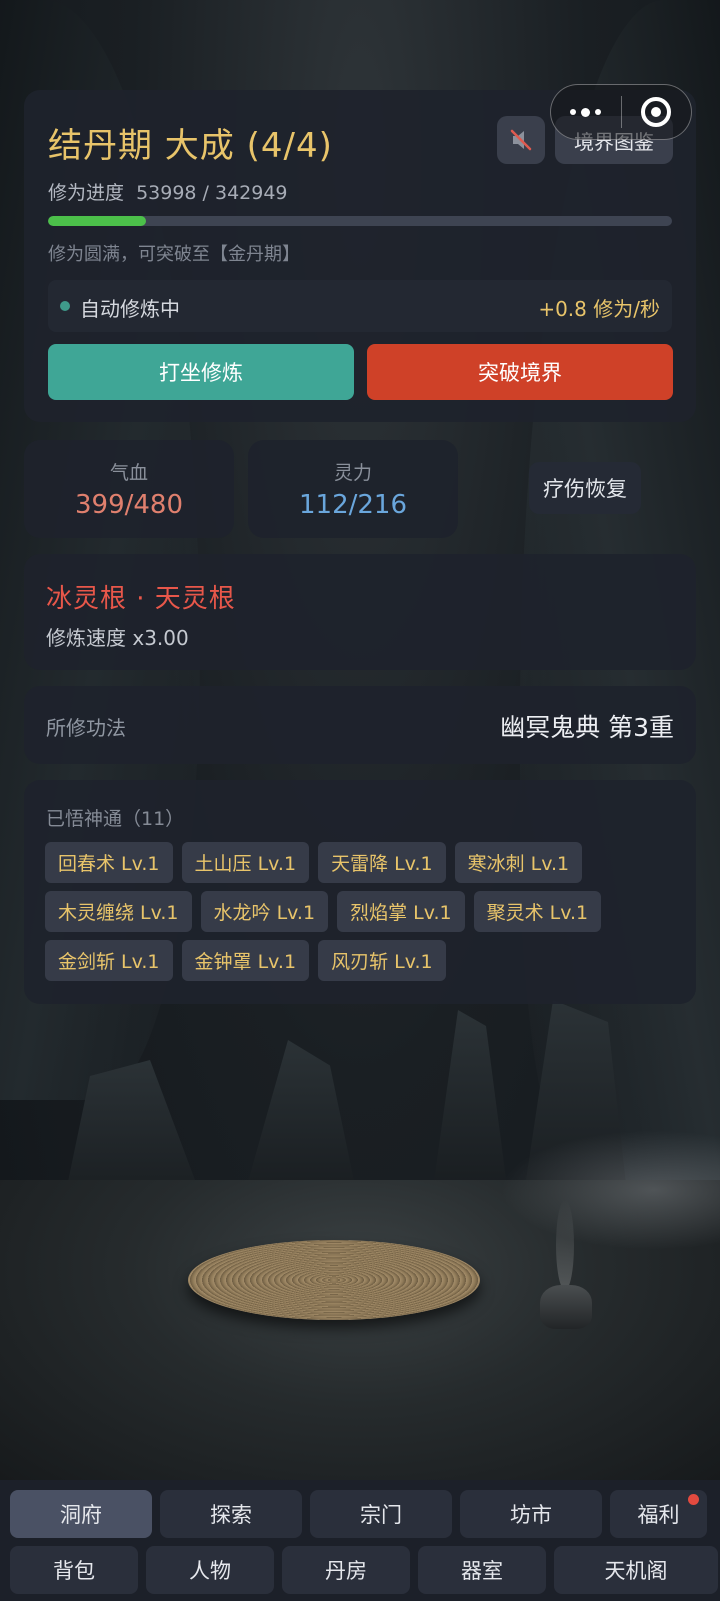  I want to click on meditate-button: 打坐修炼, so click(201, 372).